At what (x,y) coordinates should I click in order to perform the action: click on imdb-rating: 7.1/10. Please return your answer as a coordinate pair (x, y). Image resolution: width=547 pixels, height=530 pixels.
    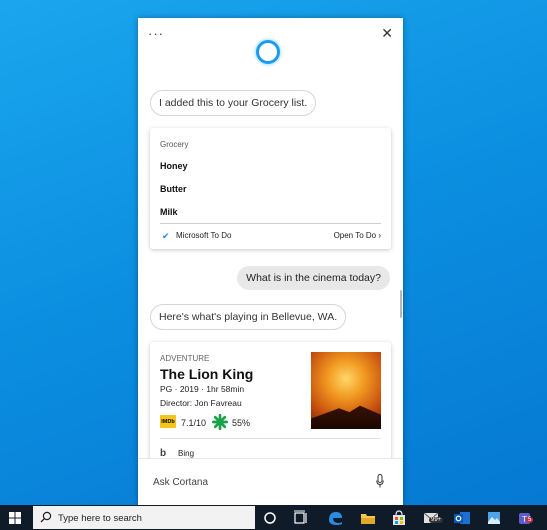
    Looking at the image, I should click on (194, 423).